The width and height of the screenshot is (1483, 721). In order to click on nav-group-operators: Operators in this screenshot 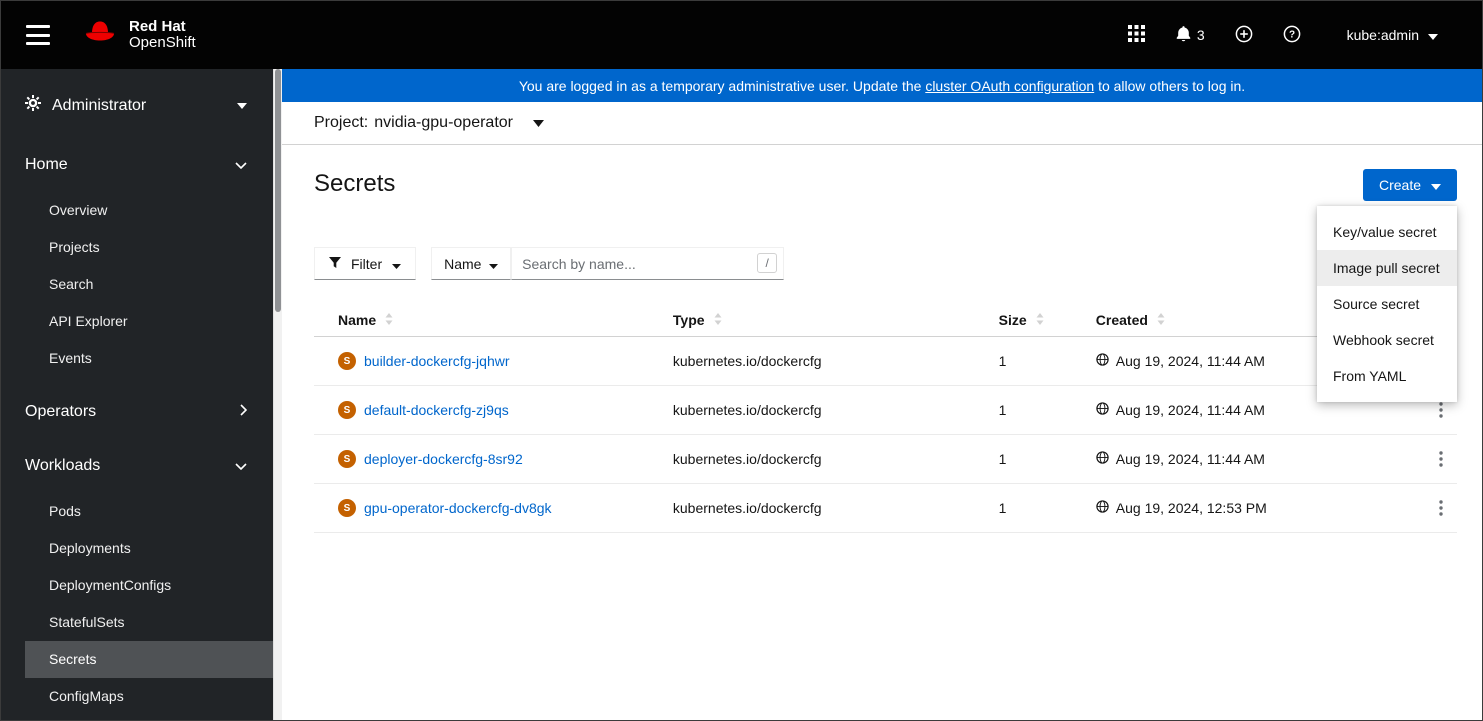, I will do `click(137, 412)`.